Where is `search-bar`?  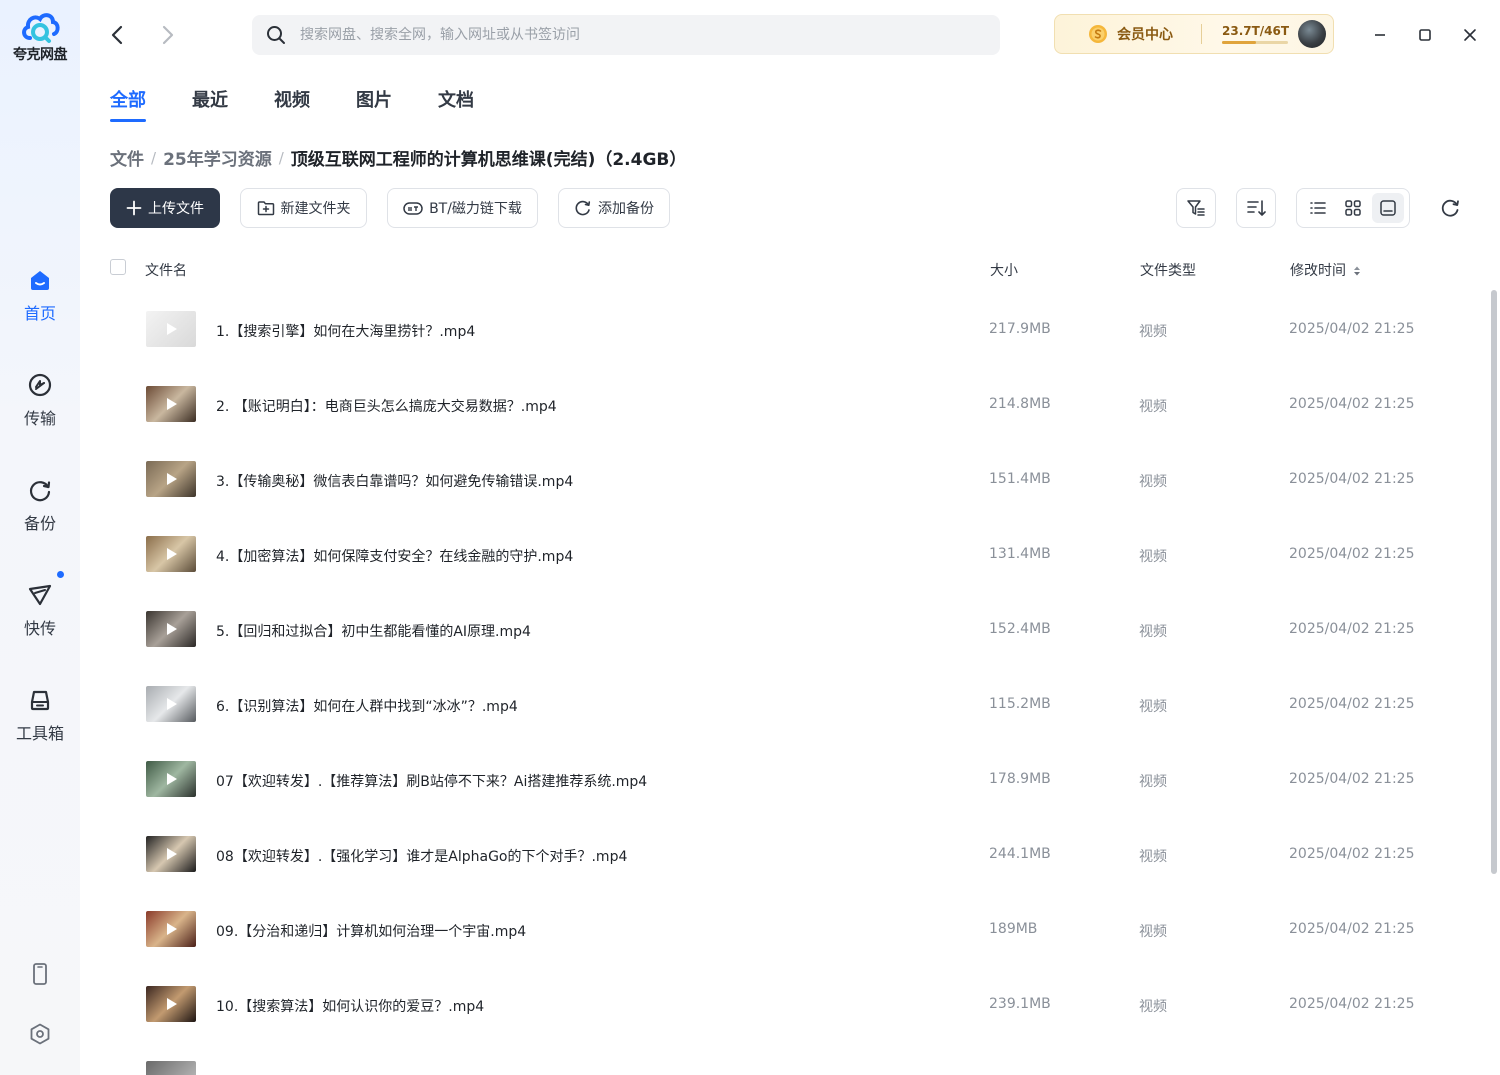
search-bar is located at coordinates (626, 35).